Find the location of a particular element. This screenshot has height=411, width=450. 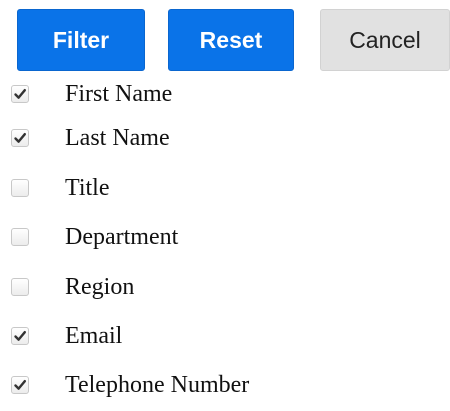

email-checkbox is located at coordinates (20, 336).